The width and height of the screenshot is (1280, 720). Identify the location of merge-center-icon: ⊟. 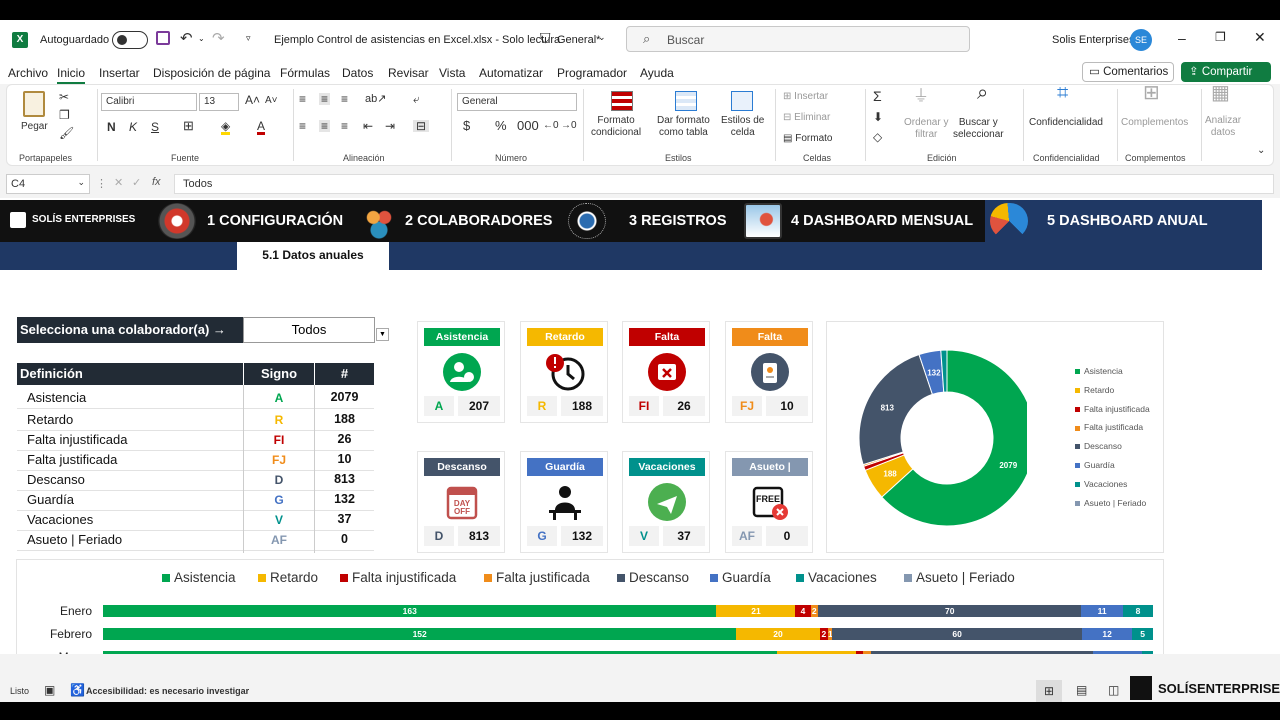
(421, 126).